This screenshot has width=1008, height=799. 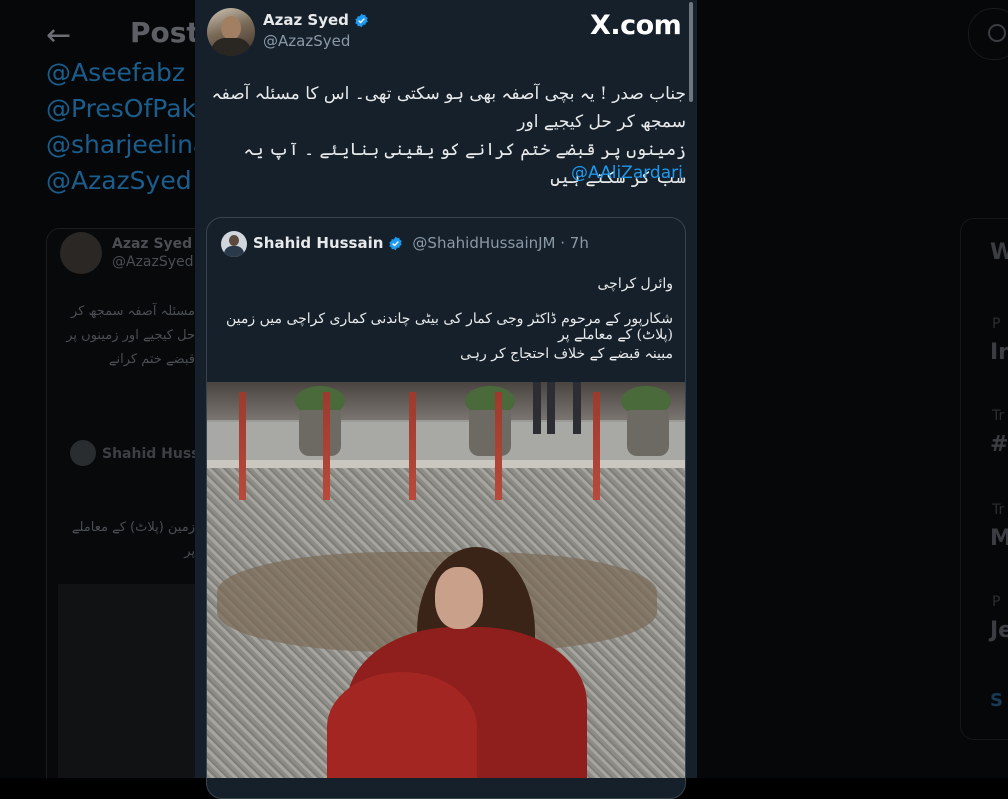 What do you see at coordinates (306, 20) in the screenshot?
I see `author-name: Azaz Syed` at bounding box center [306, 20].